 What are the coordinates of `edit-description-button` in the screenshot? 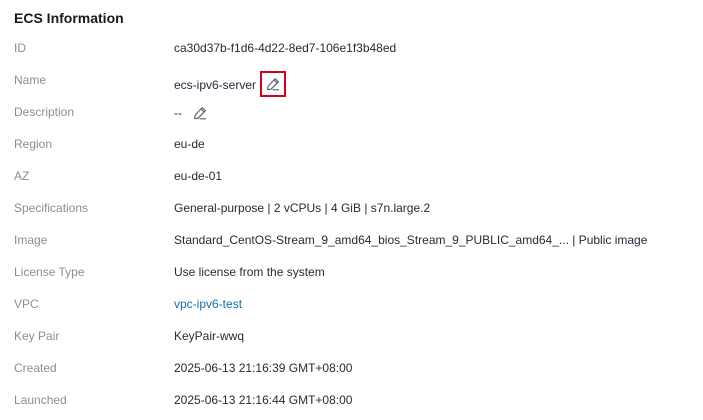 It's located at (200, 113).